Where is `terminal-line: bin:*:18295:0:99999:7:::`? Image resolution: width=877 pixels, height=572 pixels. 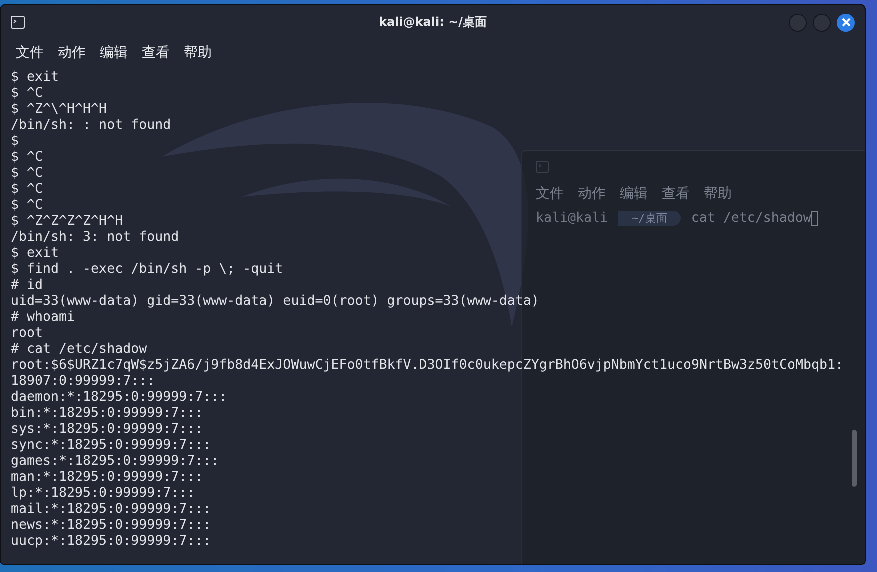 terminal-line: bin:*:18295:0:99999:7::: is located at coordinates (107, 414).